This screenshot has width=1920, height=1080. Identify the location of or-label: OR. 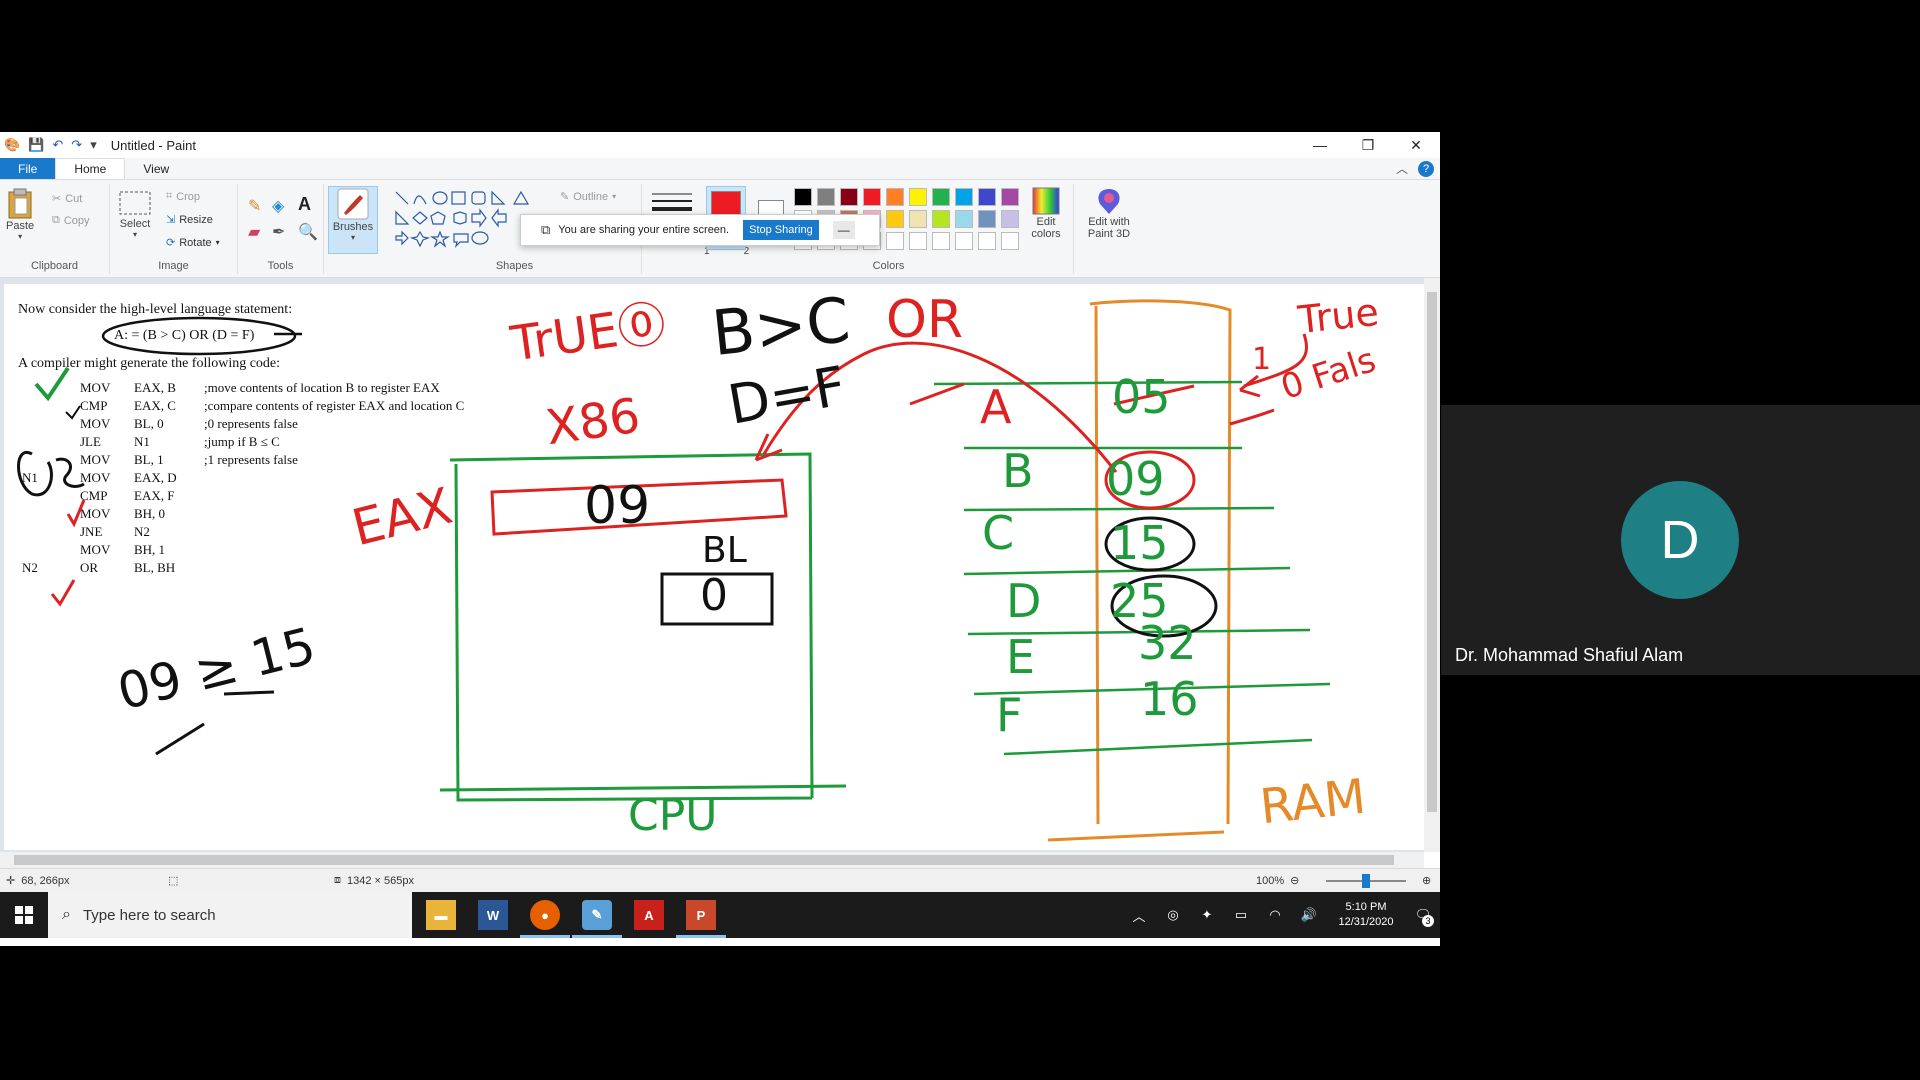
(925, 320).